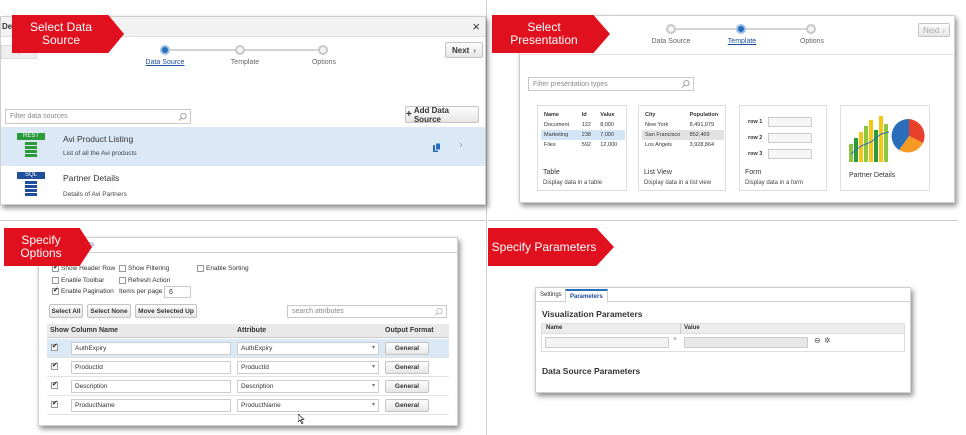 The height and width of the screenshot is (435, 966). Describe the element at coordinates (658, 172) in the screenshot. I see `card-title: List View` at that location.